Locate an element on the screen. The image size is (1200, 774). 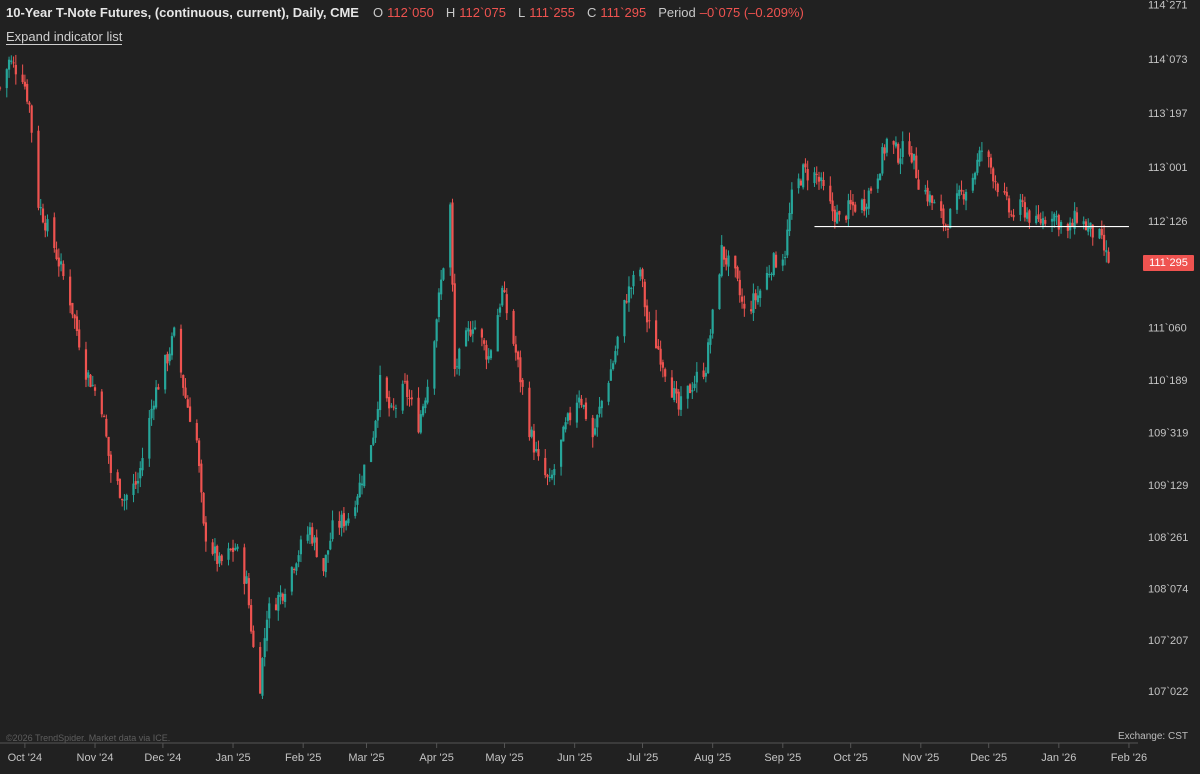
y-tick-label: 107`207 is located at coordinates (1168, 641).